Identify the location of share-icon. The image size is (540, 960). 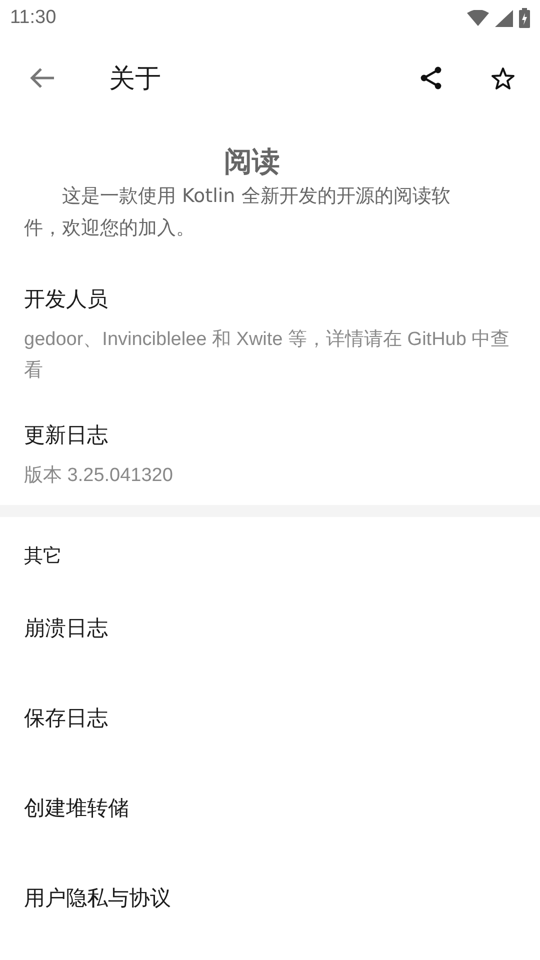
(431, 78).